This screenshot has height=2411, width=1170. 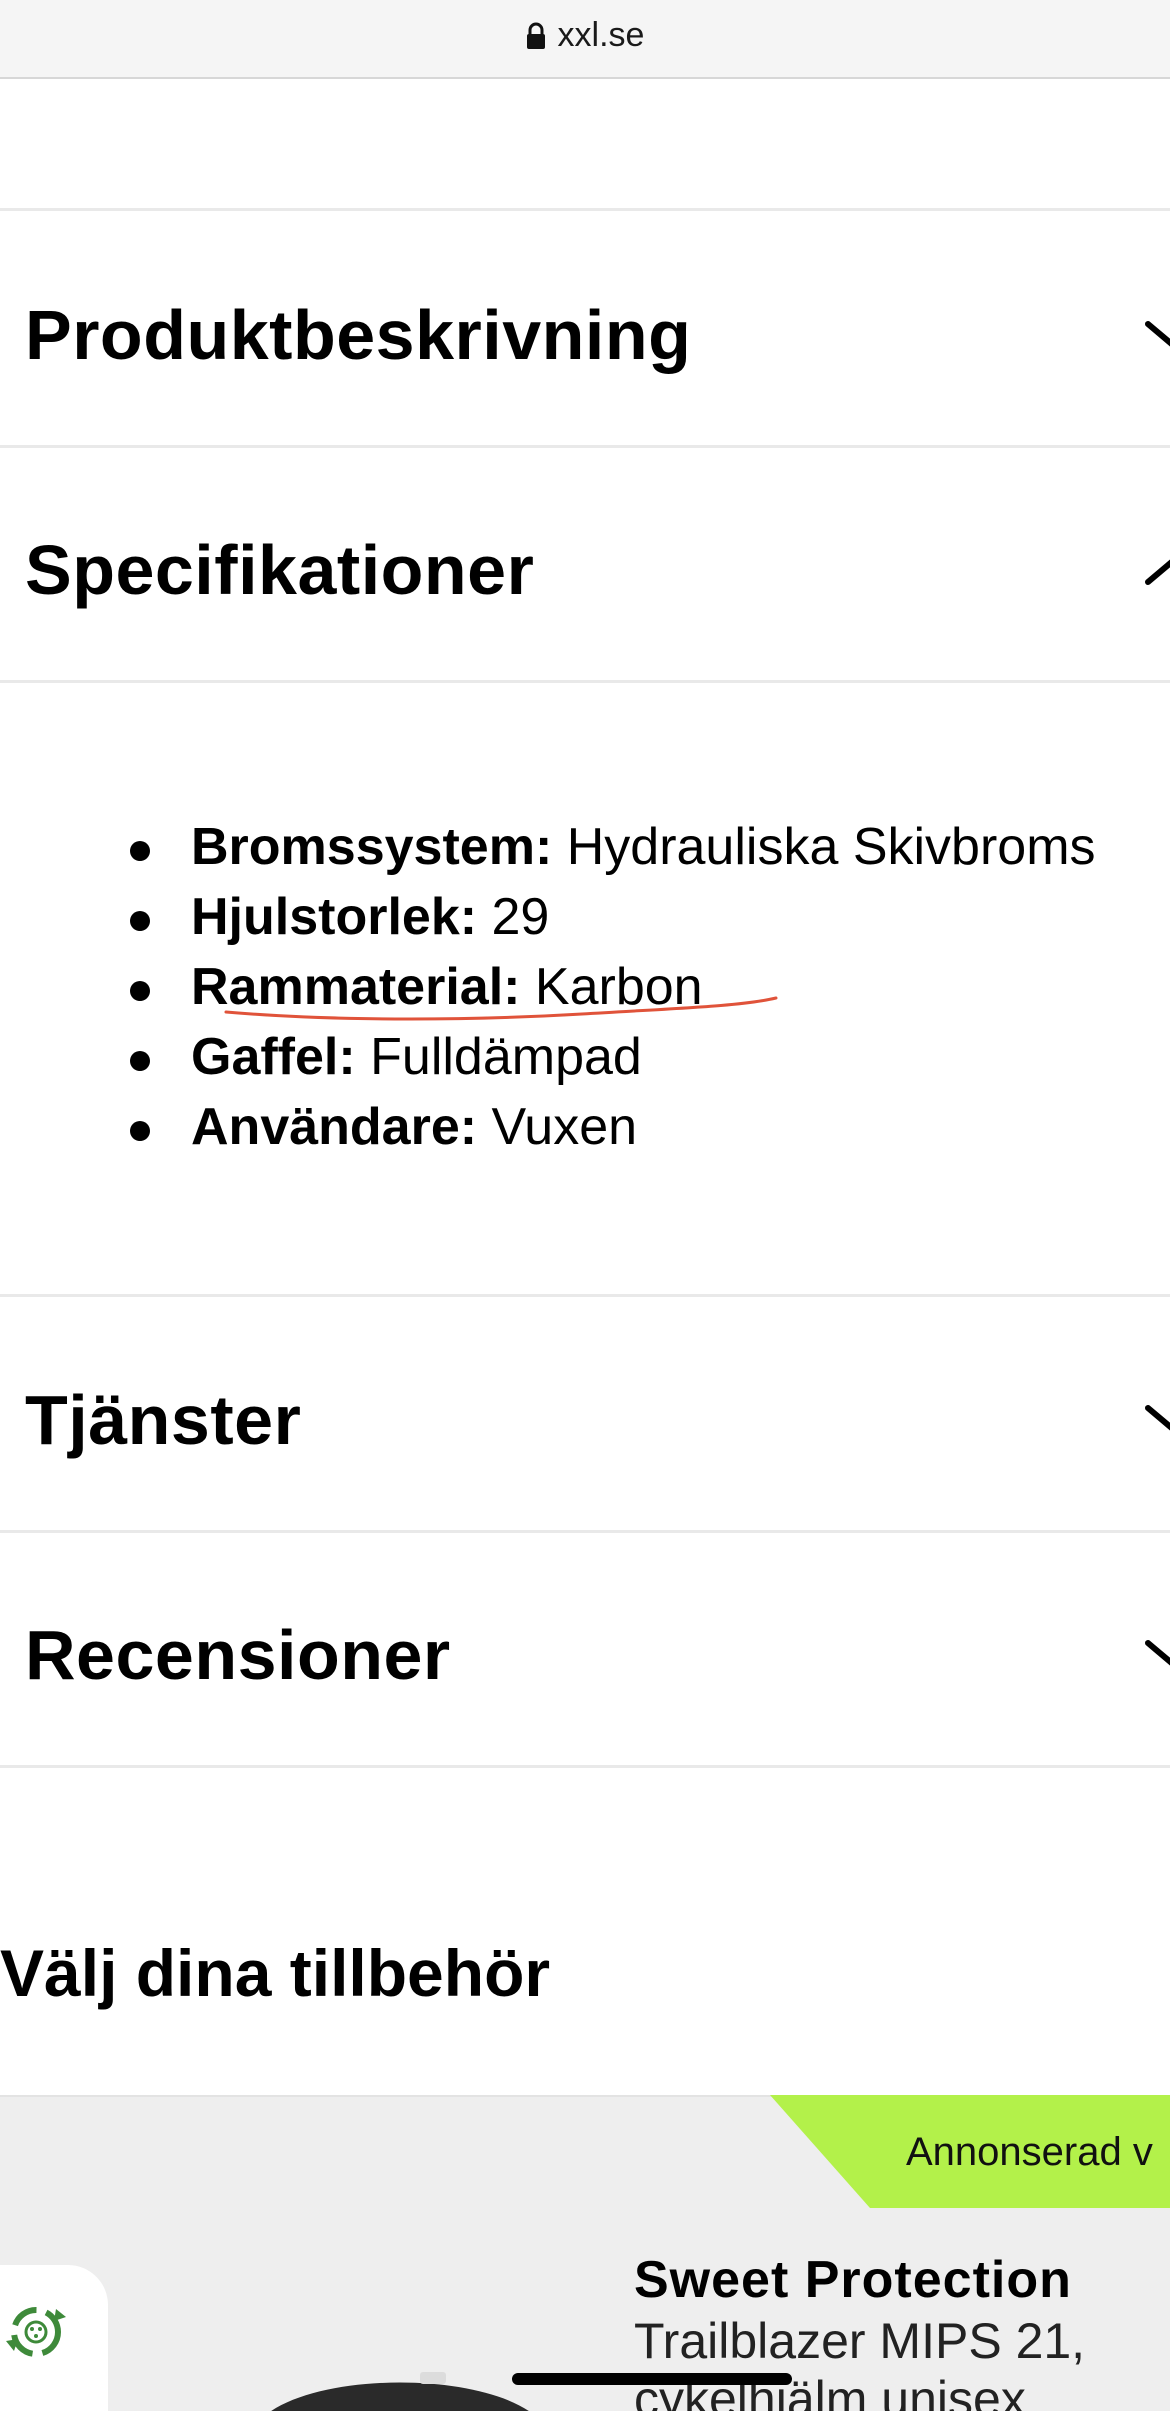 I want to click on red-underline-annotation, so click(x=501, y=1008).